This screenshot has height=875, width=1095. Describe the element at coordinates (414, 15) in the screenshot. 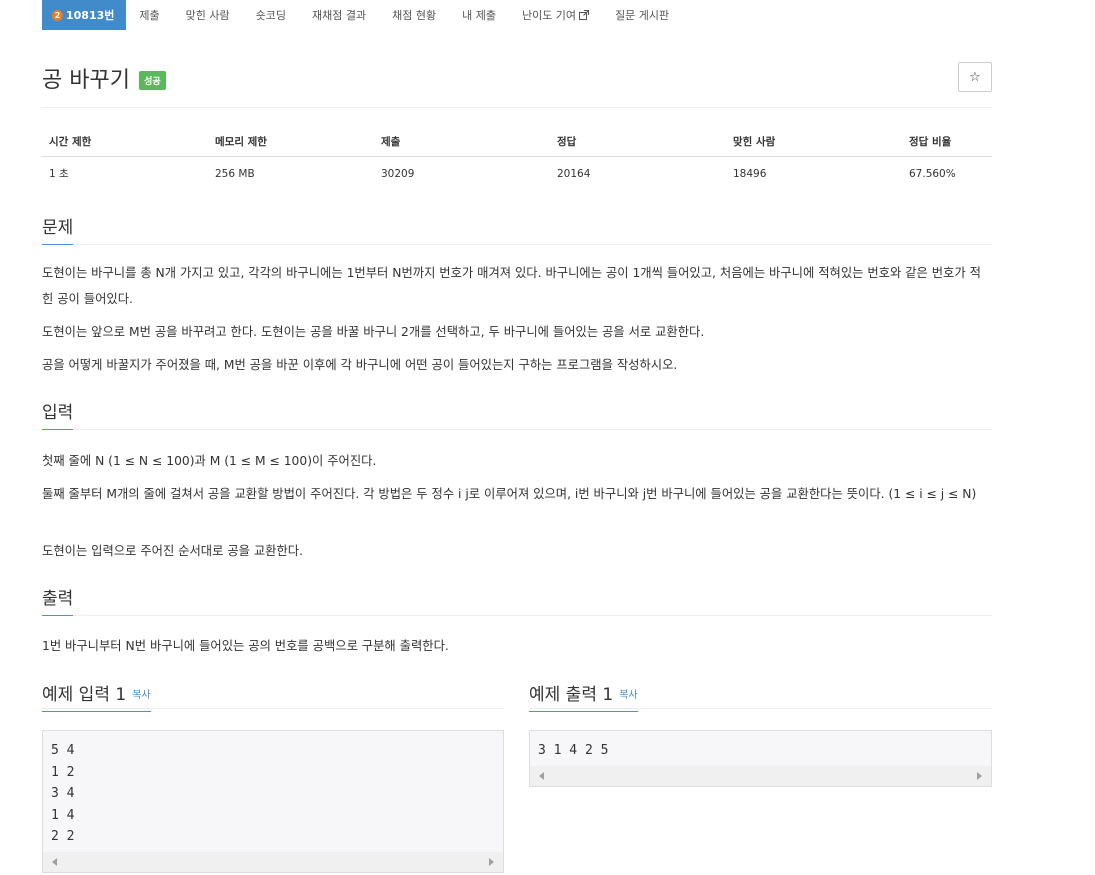

I see `nav-status: 채점 현황` at that location.